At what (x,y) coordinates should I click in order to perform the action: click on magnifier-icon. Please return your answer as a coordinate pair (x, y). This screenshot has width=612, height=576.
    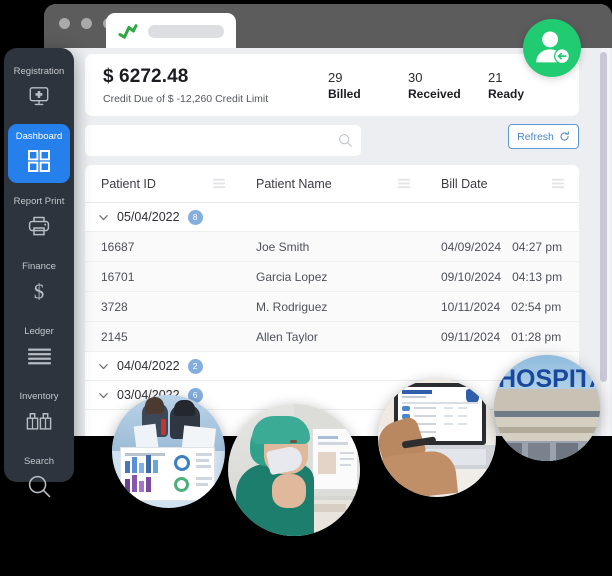
    Looking at the image, I should click on (39, 486).